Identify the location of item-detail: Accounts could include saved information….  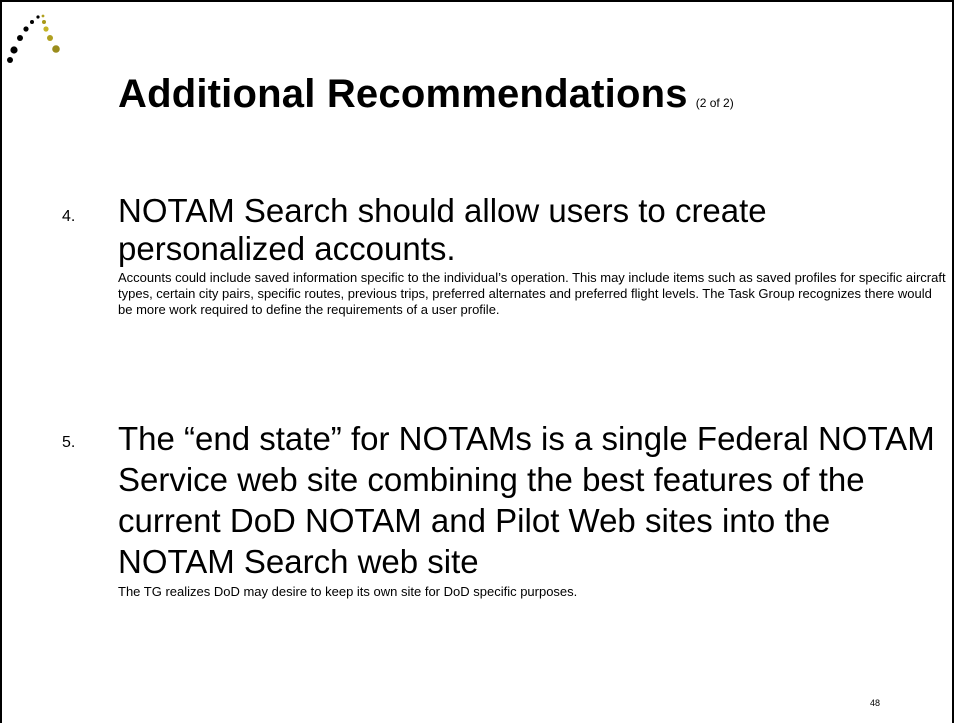
(532, 293).